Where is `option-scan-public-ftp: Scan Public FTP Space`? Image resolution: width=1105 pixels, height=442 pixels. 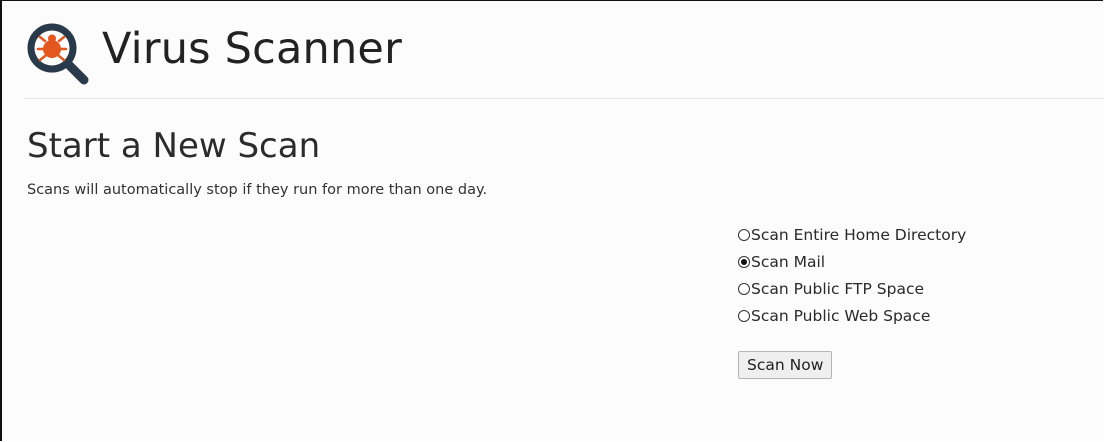 option-scan-public-ftp: Scan Public FTP Space is located at coordinates (852, 288).